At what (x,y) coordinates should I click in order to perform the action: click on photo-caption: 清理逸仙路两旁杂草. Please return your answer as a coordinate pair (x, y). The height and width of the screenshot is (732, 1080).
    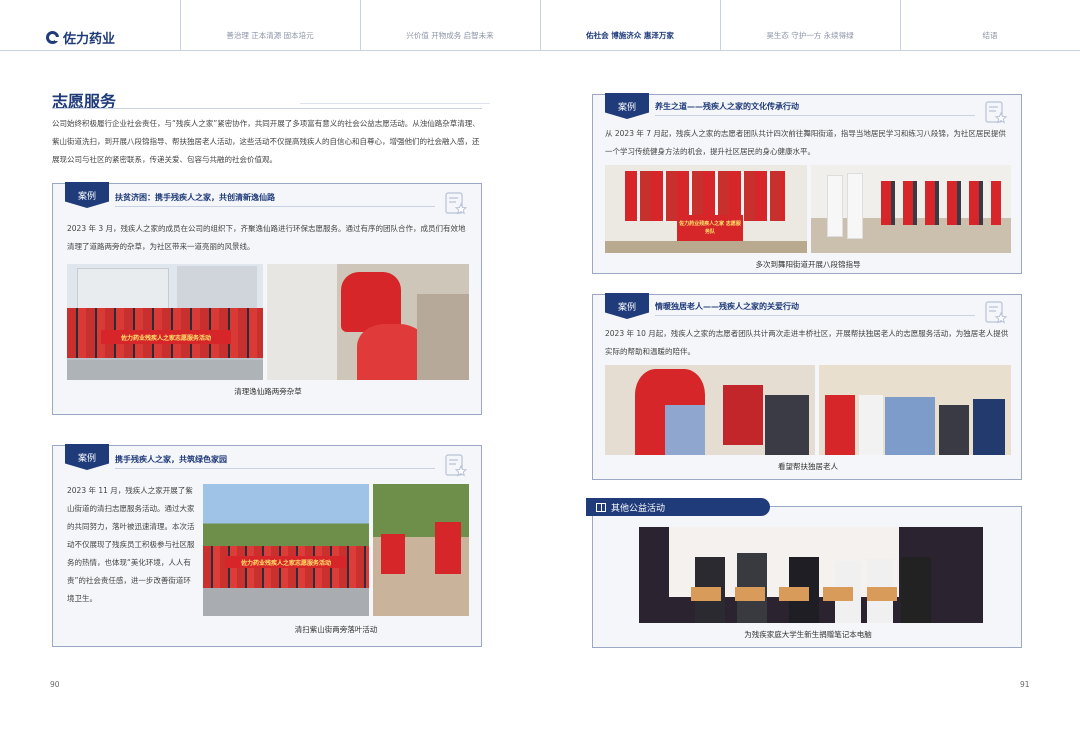
    Looking at the image, I should click on (268, 391).